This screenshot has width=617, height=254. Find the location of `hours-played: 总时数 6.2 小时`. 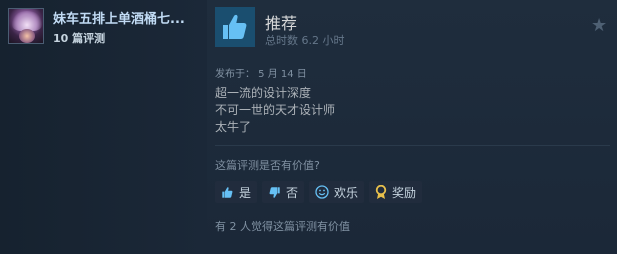

hours-played: 总时数 6.2 小时 is located at coordinates (305, 40).